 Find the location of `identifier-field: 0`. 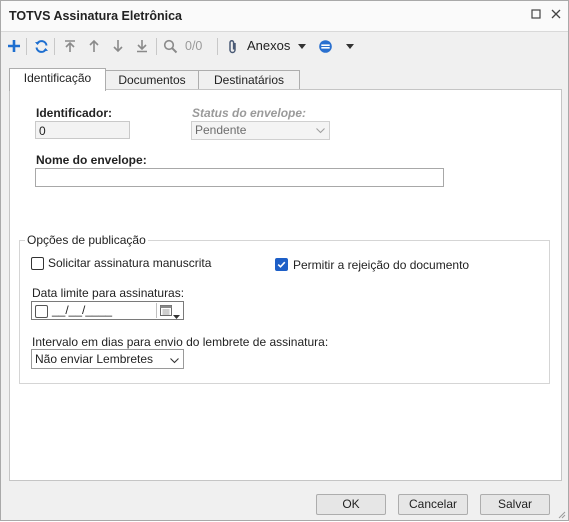

identifier-field: 0 is located at coordinates (82, 130).